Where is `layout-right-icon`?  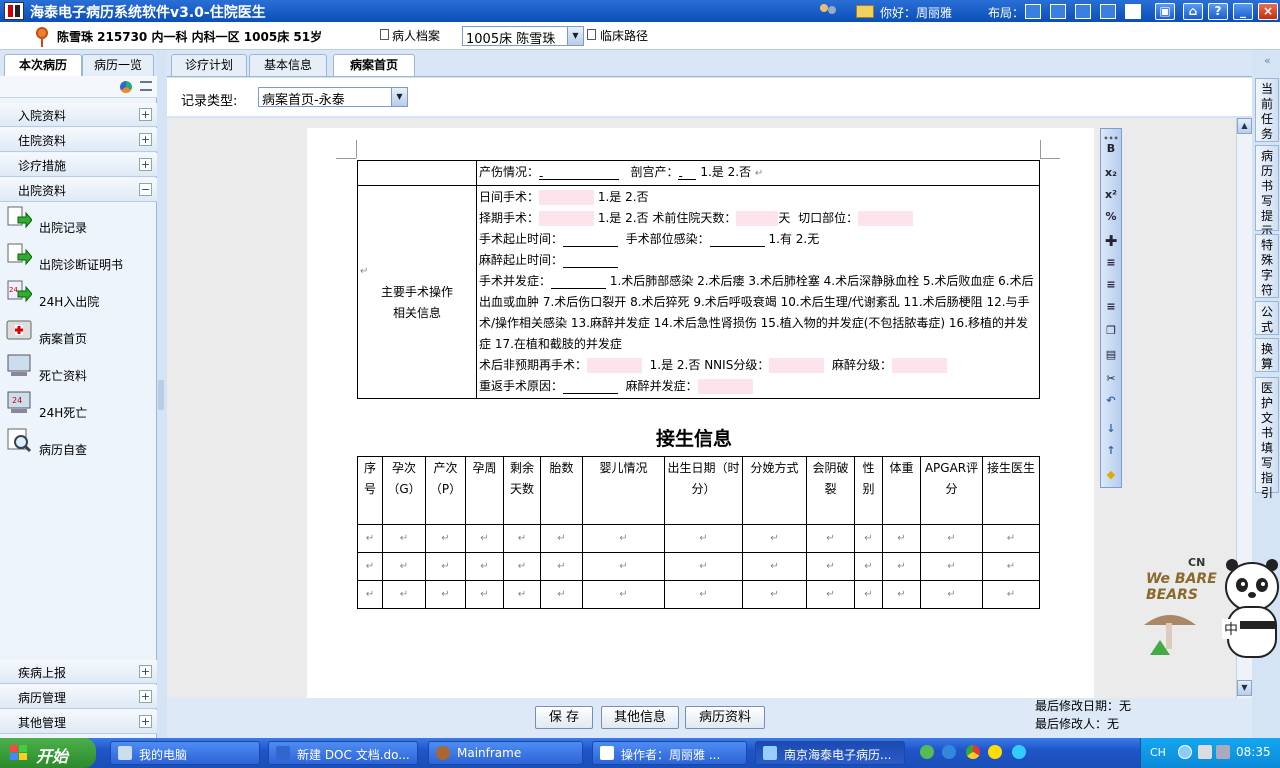 layout-right-icon is located at coordinates (1108, 11).